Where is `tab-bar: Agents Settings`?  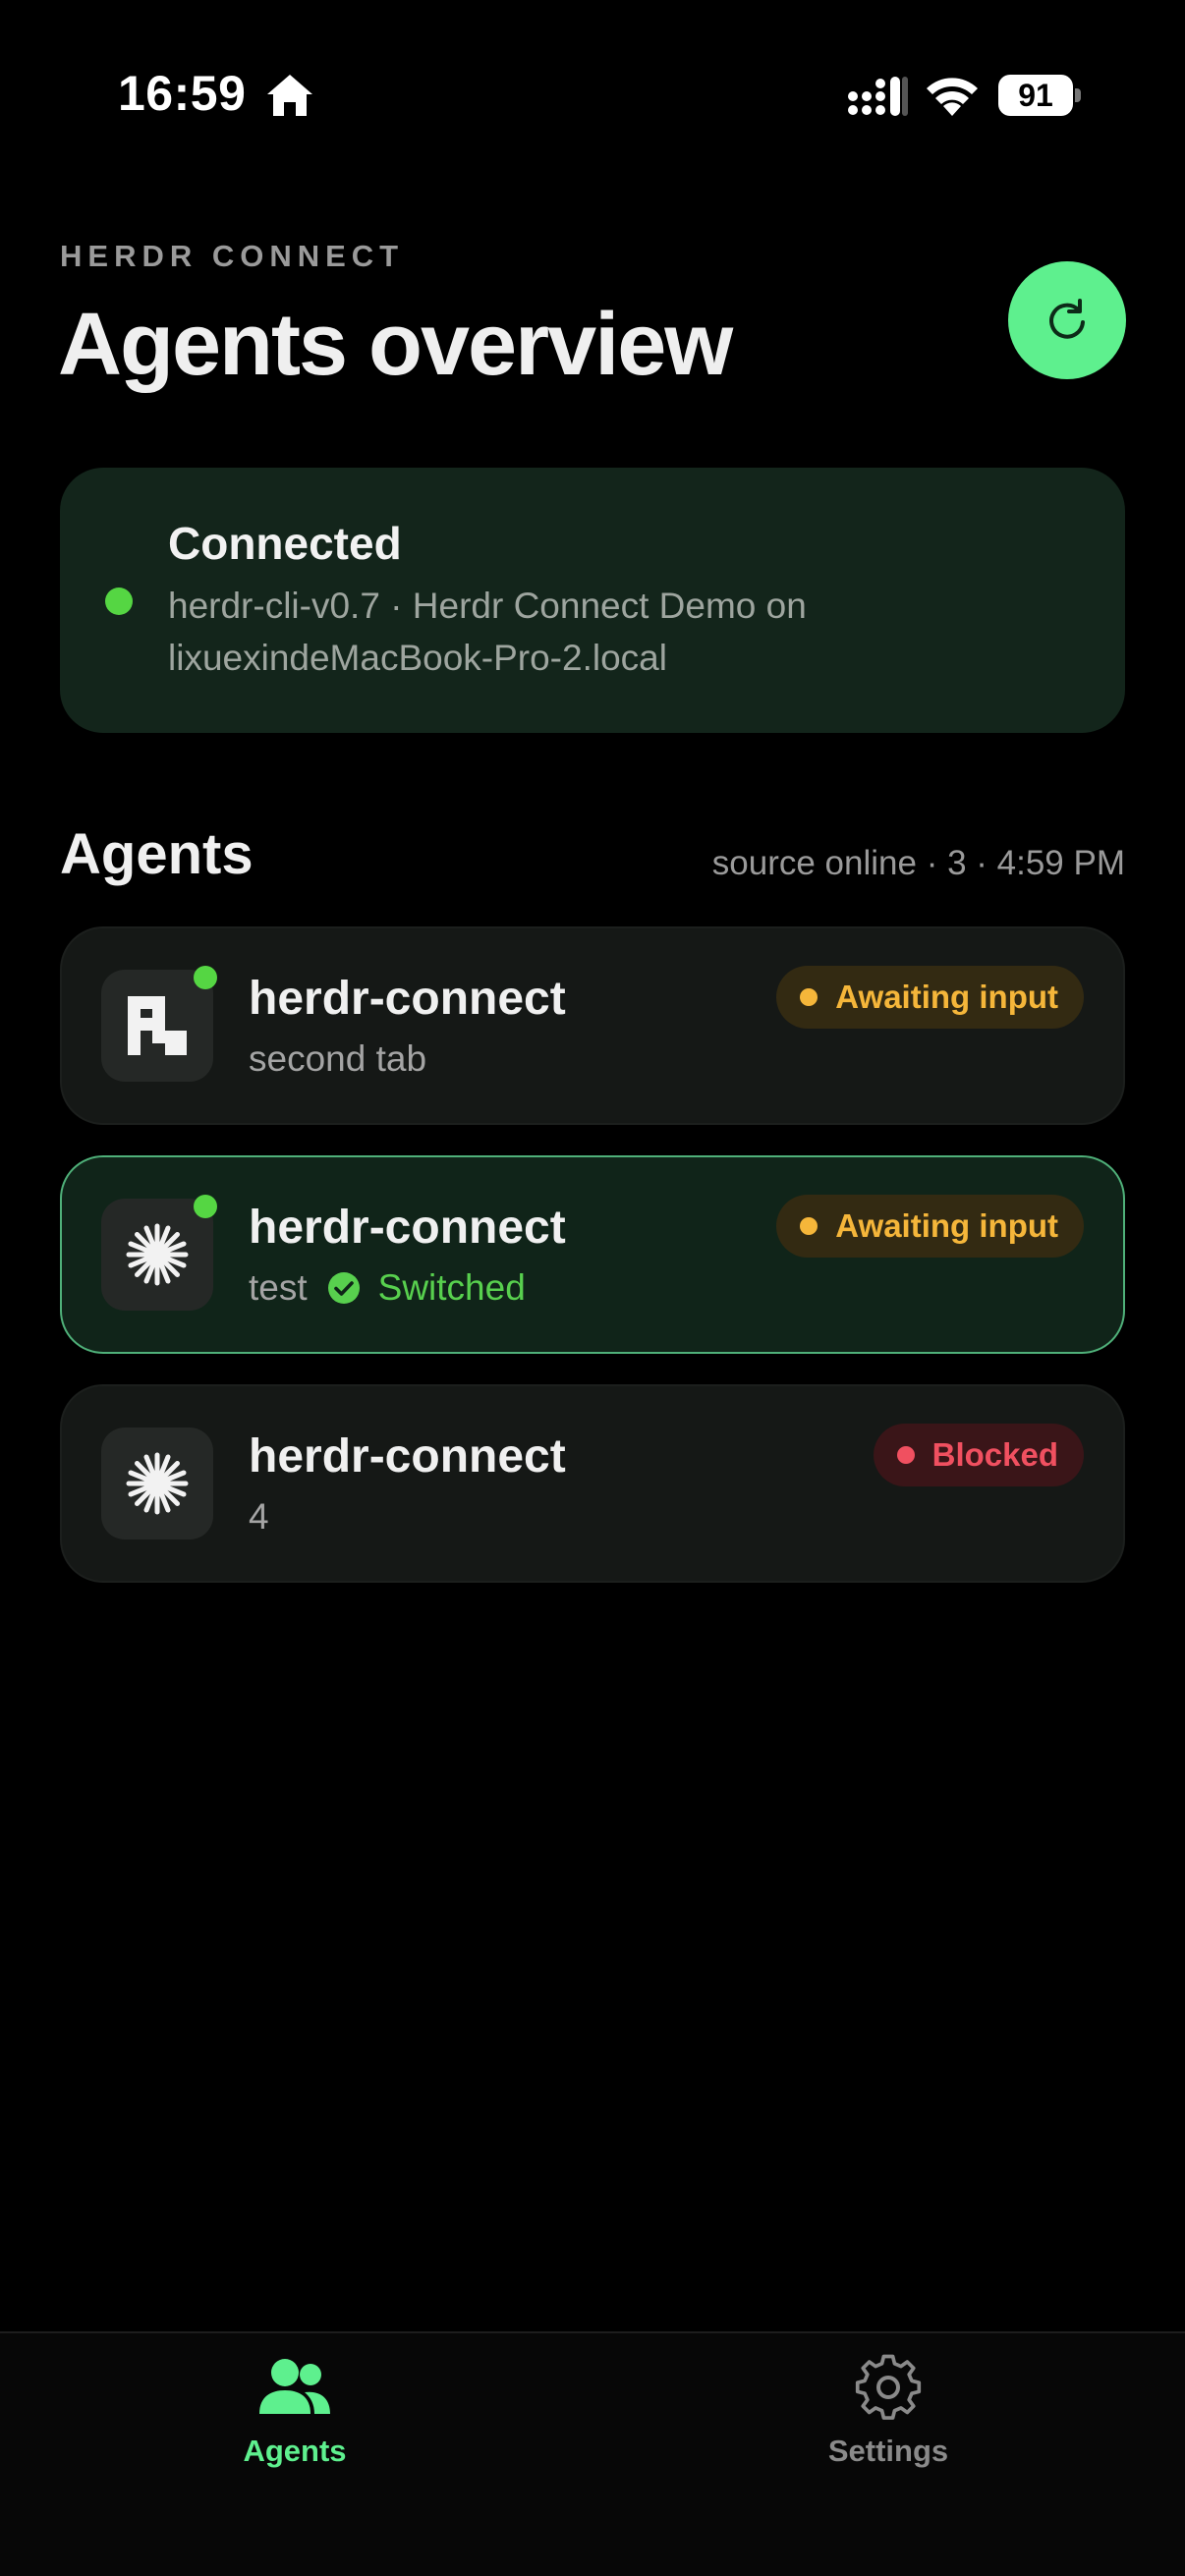 tab-bar: Agents Settings is located at coordinates (592, 2453).